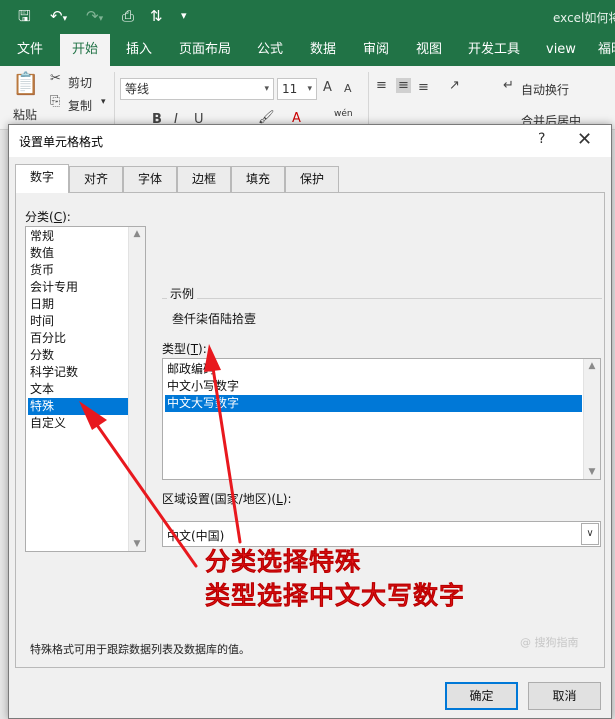  What do you see at coordinates (590, 534) in the screenshot?
I see `chevron-down-icon: ∨` at bounding box center [590, 534].